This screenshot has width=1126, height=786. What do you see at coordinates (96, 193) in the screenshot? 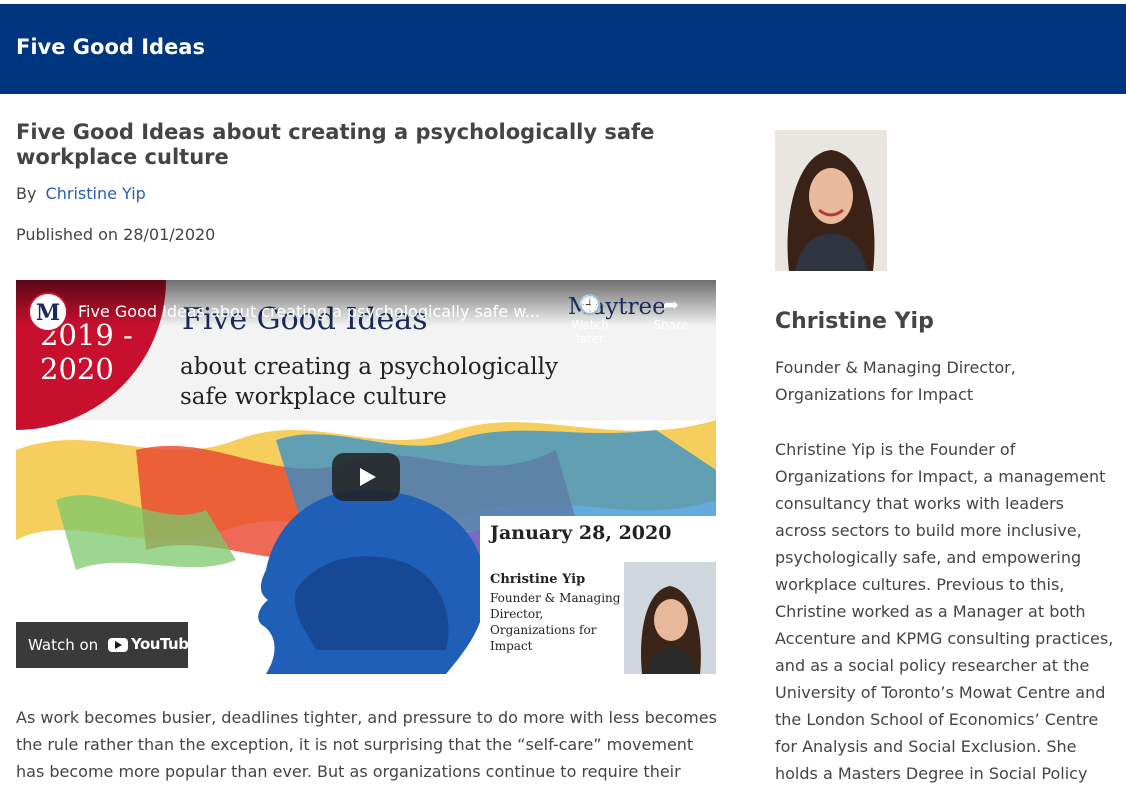
I see `author-link: Christine Yip` at bounding box center [96, 193].